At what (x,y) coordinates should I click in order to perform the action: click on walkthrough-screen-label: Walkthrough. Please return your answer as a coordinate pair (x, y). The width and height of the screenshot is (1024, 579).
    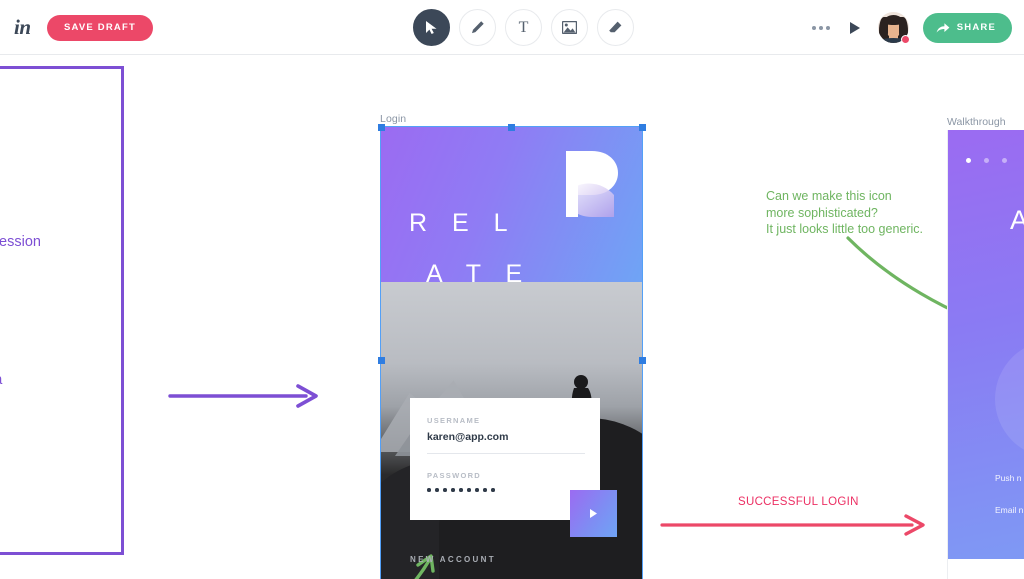
    Looking at the image, I should click on (976, 122).